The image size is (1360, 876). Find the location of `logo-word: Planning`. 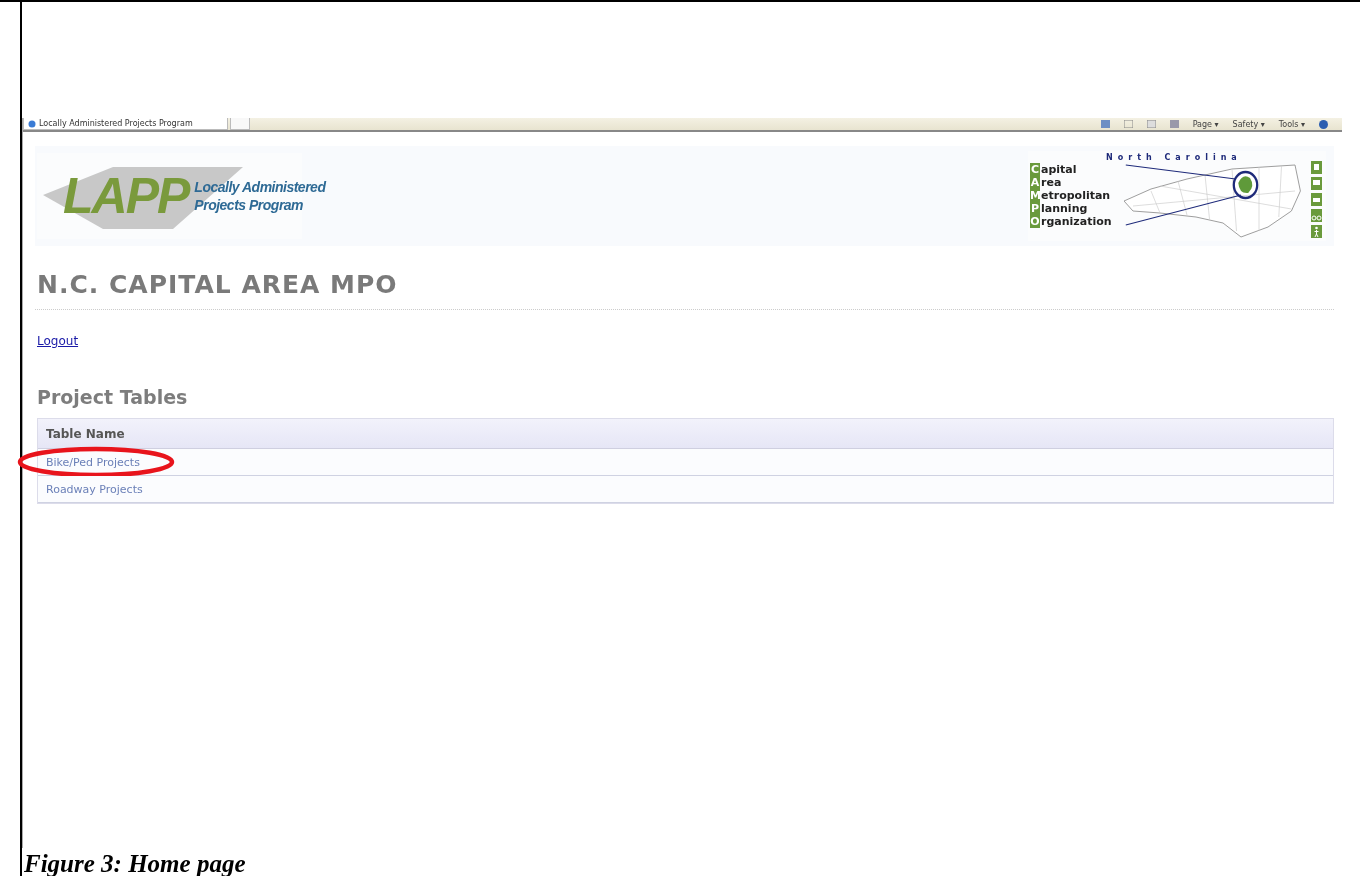

logo-word: Planning is located at coordinates (1059, 208).